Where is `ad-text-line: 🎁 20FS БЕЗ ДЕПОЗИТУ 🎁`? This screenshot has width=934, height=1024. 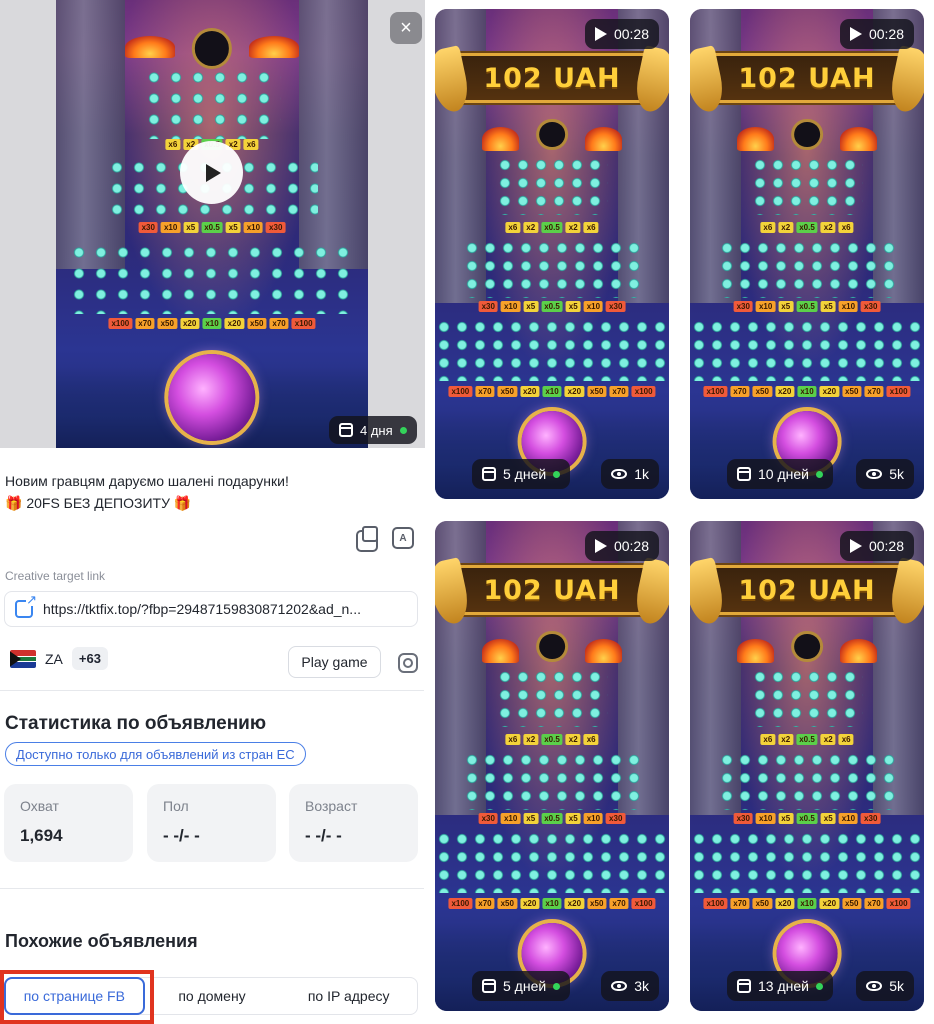 ad-text-line: 🎁 20FS БЕЗ ДЕПОЗИТУ 🎁 is located at coordinates (98, 503).